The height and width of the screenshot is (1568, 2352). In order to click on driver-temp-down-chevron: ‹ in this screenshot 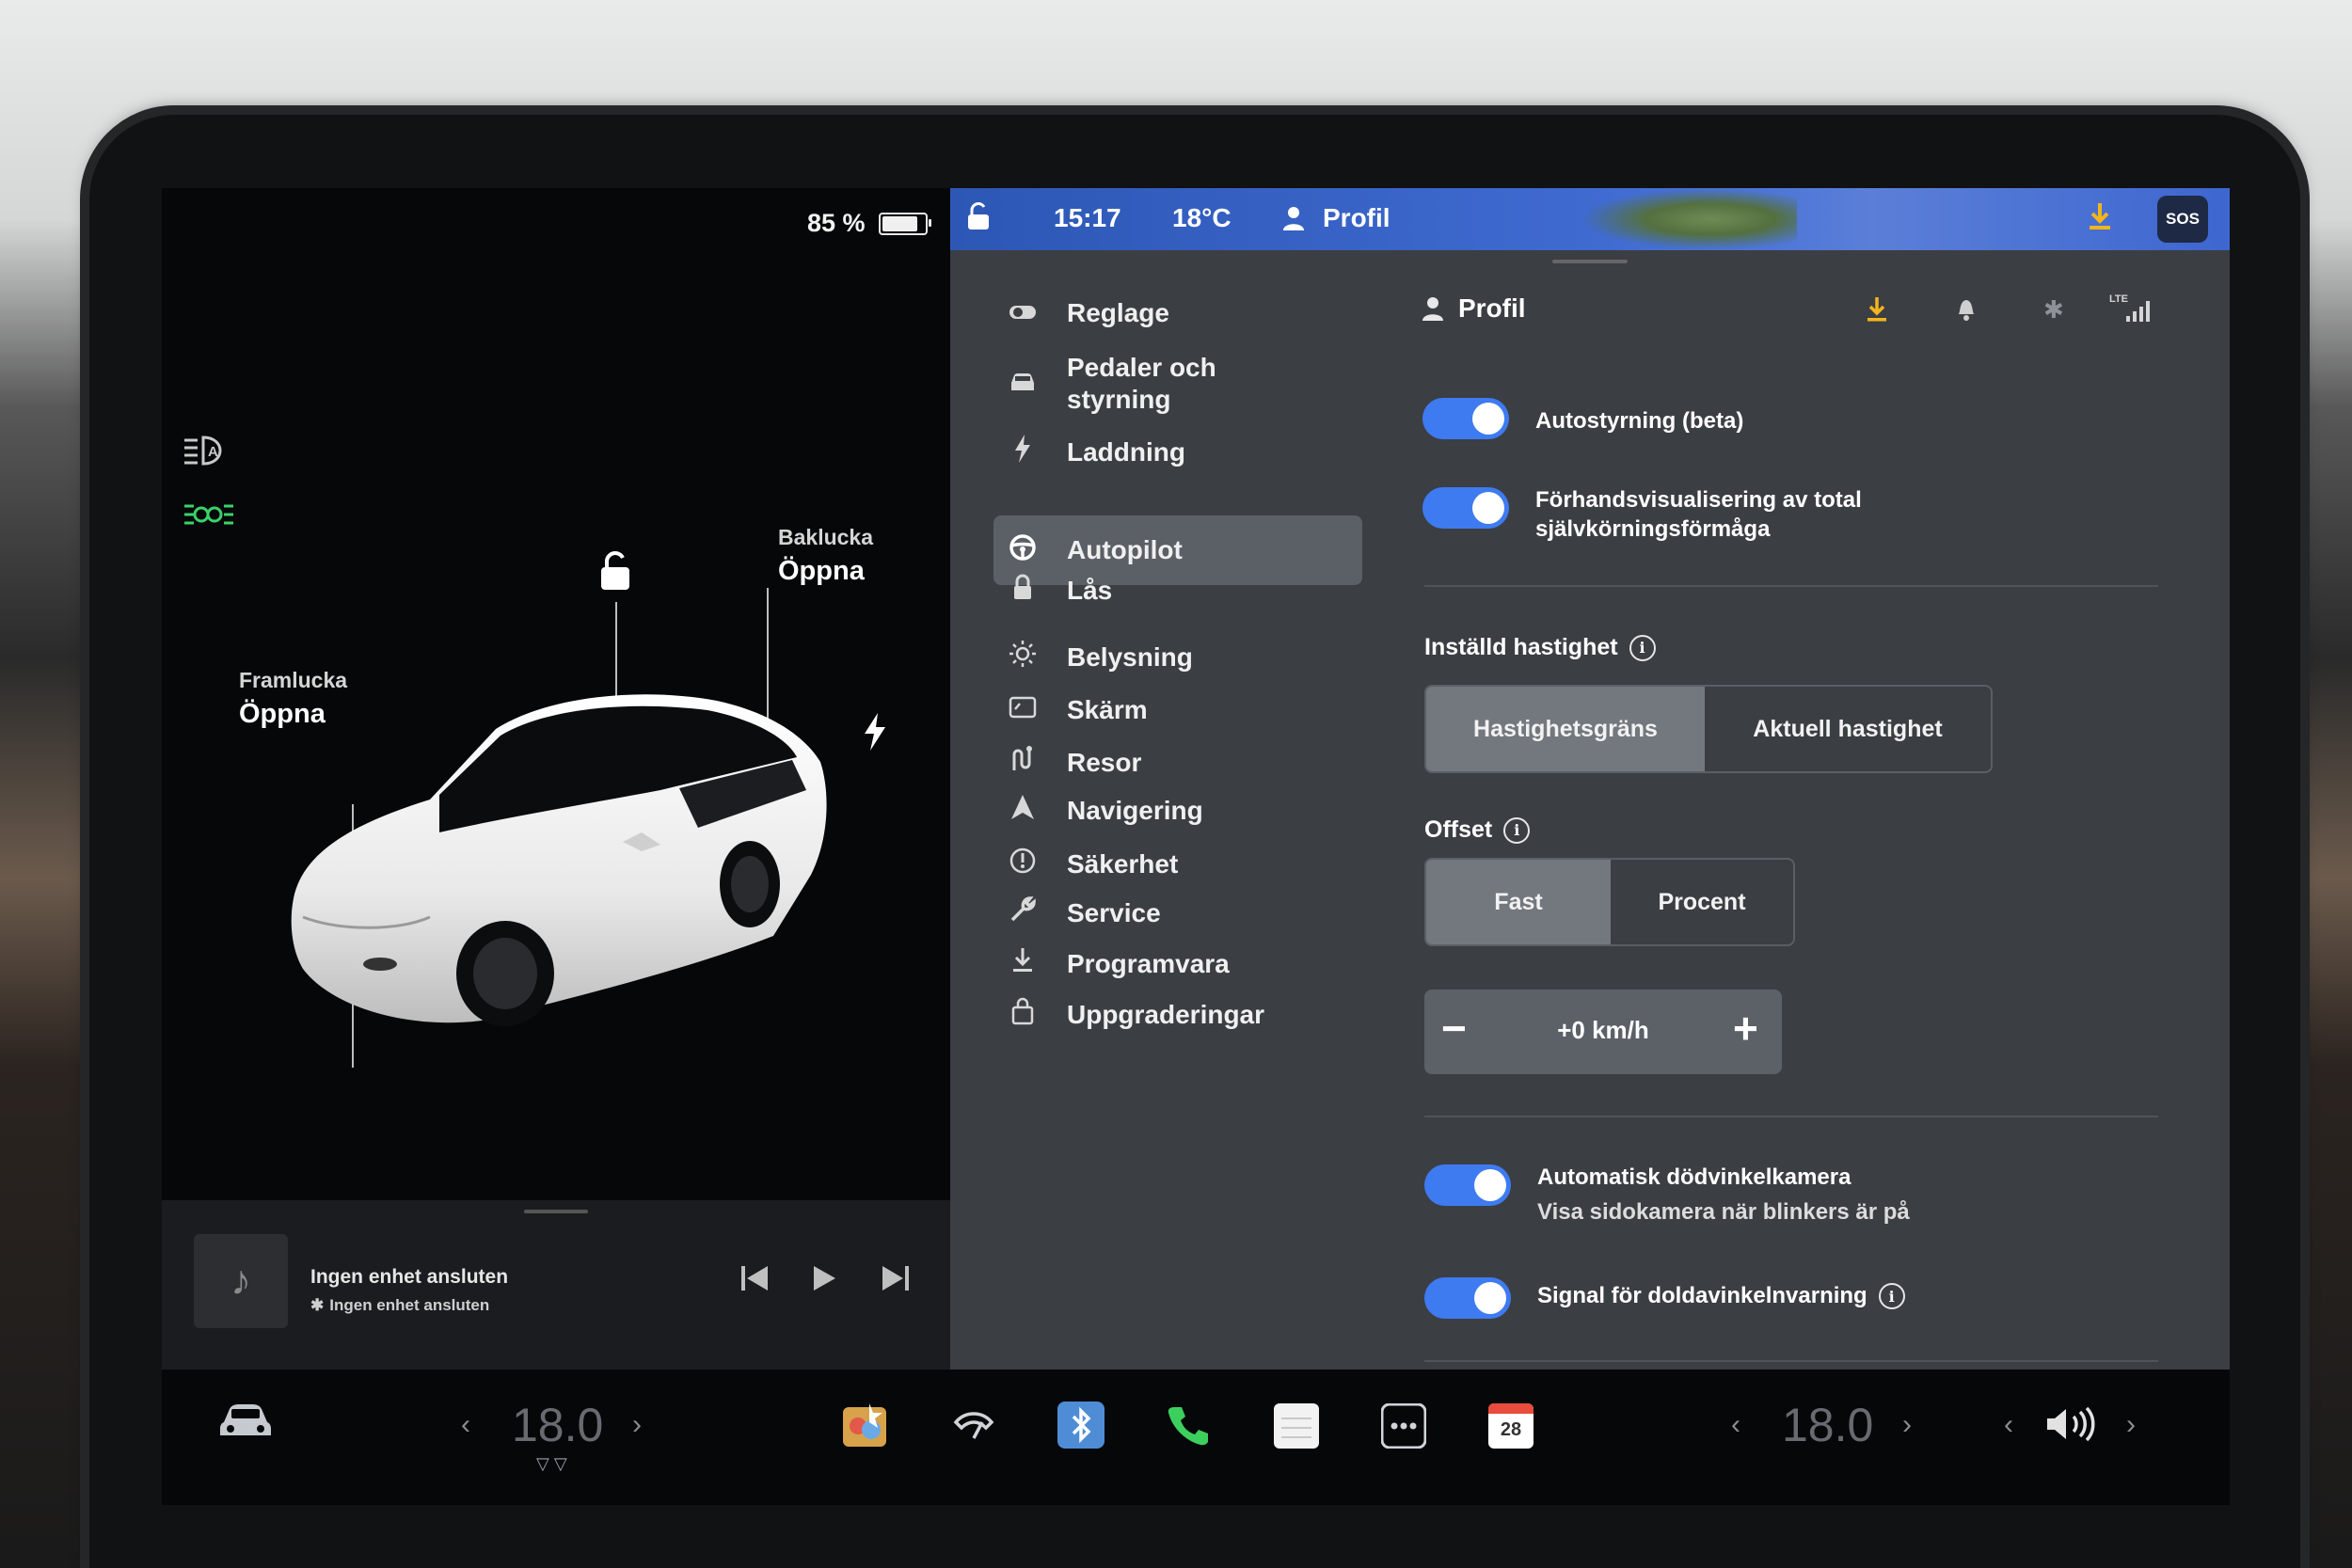, I will do `click(465, 1425)`.